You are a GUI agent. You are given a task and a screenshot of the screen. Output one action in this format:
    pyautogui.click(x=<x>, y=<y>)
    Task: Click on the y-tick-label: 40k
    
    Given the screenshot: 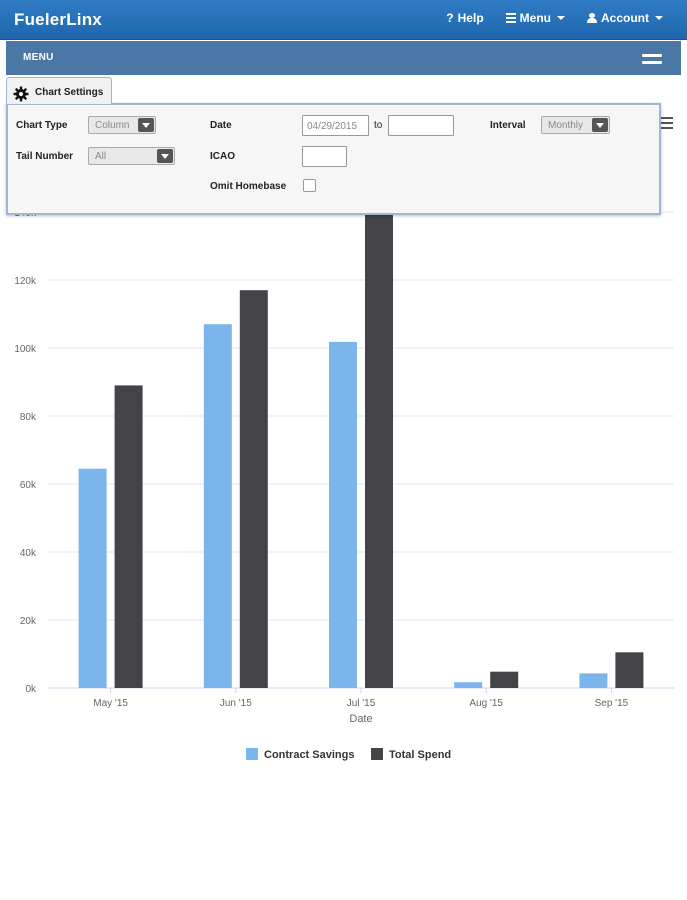 What is the action you would take?
    pyautogui.click(x=28, y=553)
    